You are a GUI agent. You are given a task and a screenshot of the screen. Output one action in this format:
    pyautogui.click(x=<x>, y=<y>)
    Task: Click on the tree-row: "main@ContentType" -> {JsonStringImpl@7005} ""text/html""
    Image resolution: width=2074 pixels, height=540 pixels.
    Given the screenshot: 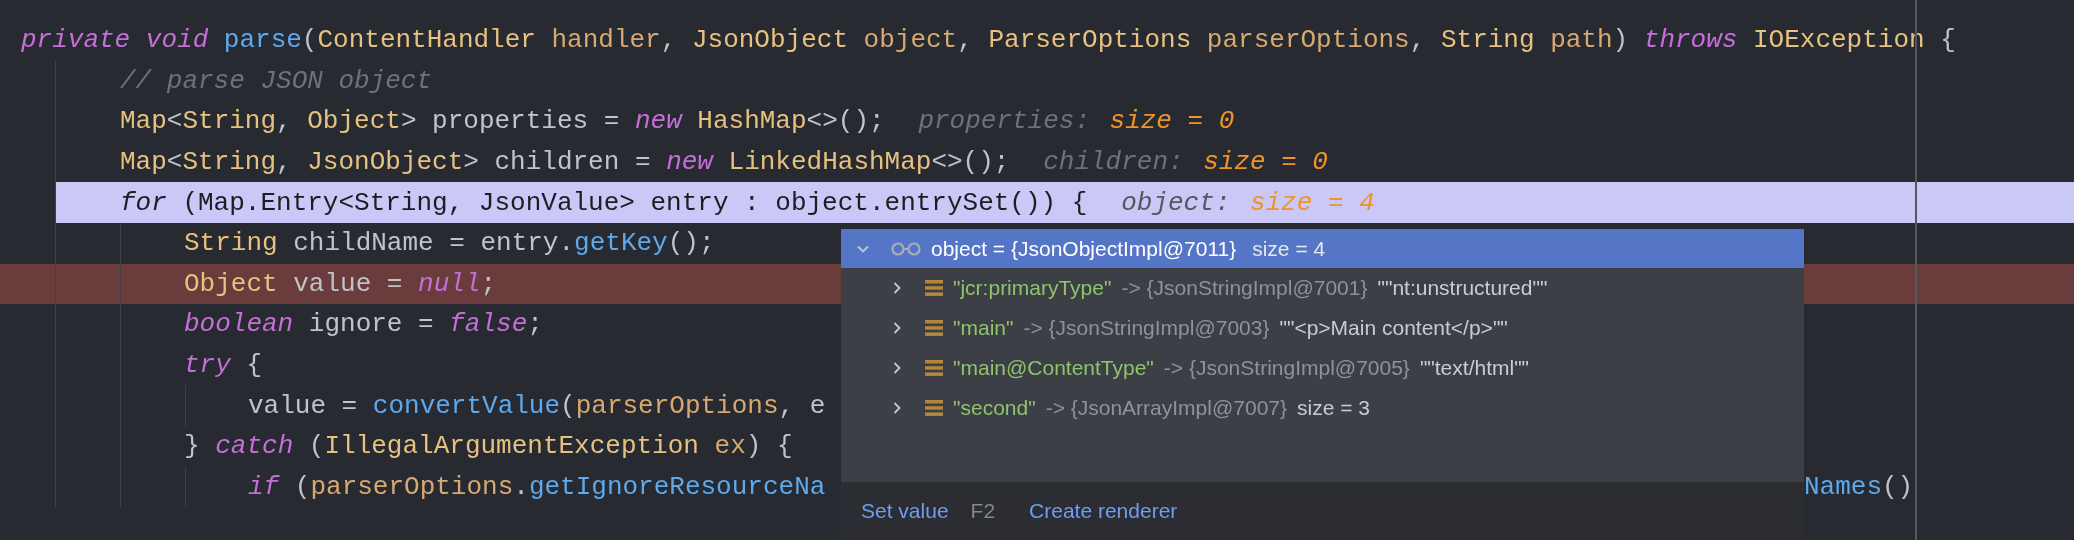 What is the action you would take?
    pyautogui.click(x=1322, y=368)
    